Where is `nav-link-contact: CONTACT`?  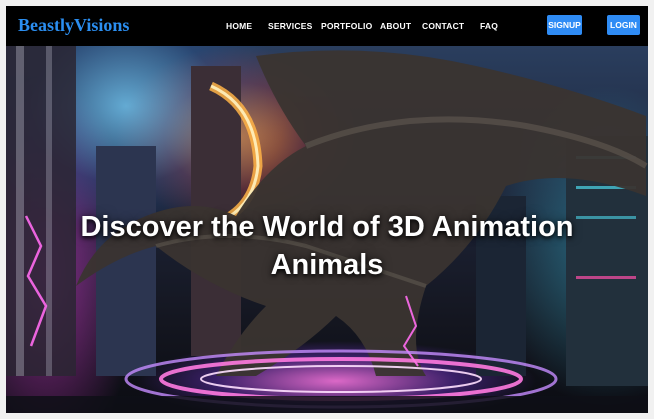
nav-link-contact: CONTACT is located at coordinates (443, 26).